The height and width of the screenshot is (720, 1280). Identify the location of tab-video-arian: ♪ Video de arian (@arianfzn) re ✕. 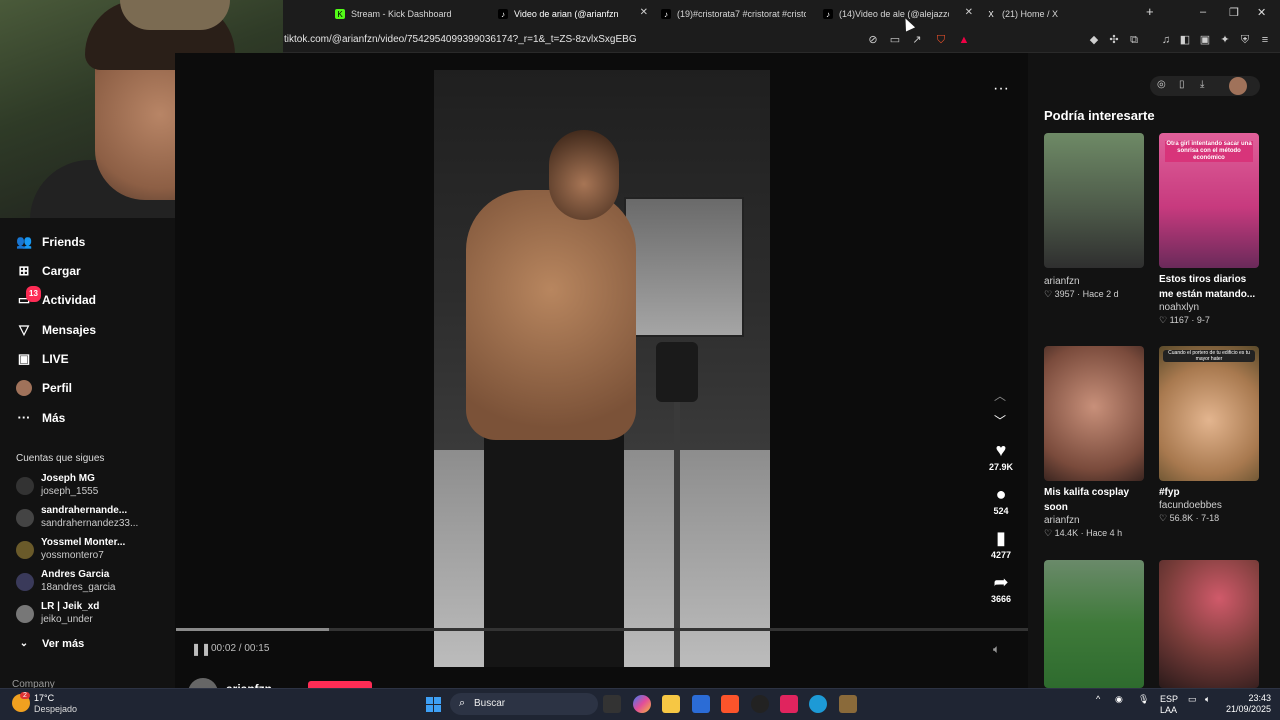
(573, 14).